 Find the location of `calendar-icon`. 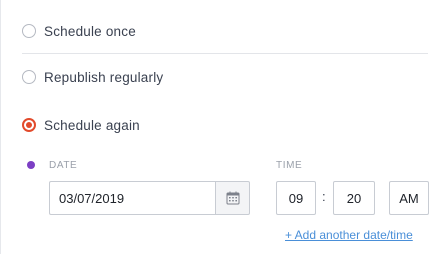

calendar-icon is located at coordinates (232, 198).